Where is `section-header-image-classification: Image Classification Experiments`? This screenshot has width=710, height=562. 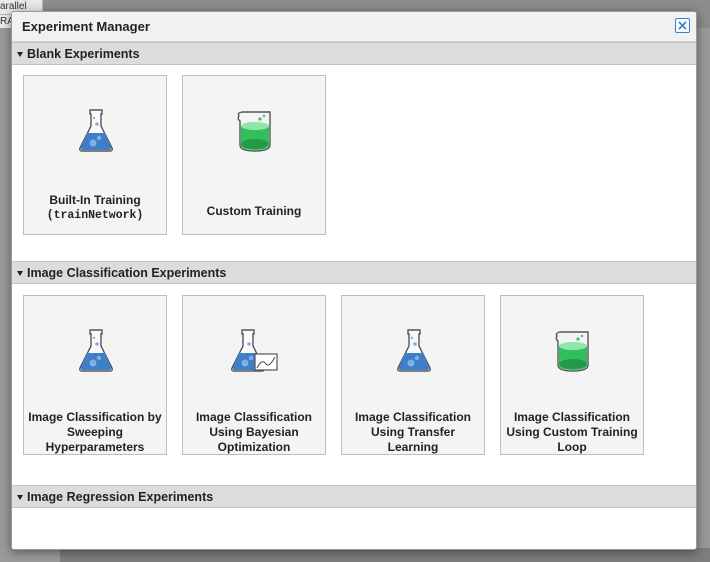 section-header-image-classification: Image Classification Experiments is located at coordinates (354, 272).